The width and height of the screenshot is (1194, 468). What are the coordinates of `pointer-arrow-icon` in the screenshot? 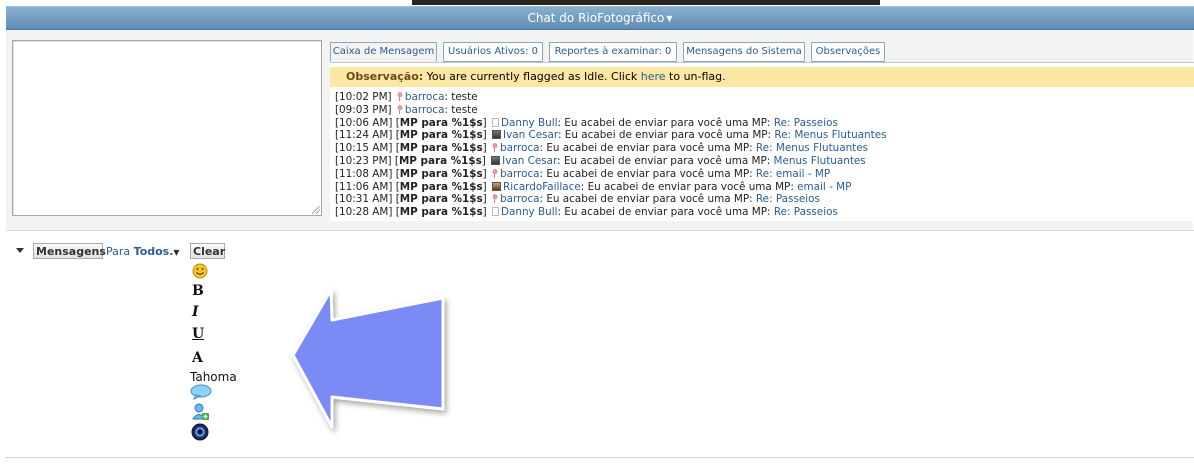 It's located at (368, 358).